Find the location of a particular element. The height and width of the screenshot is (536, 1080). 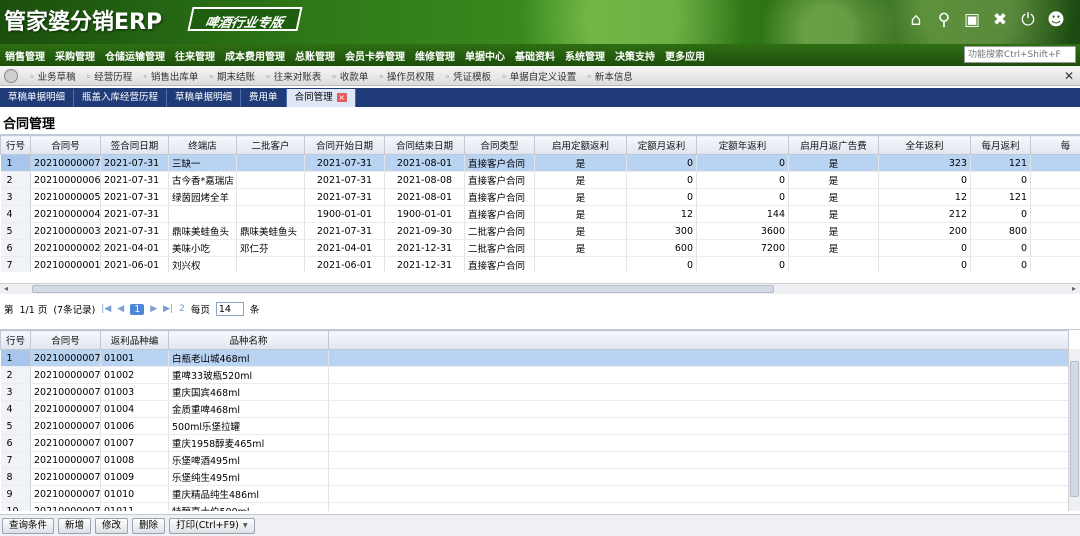

tab-cap-history: 瓶盖入库经营历程 is located at coordinates (121, 98).